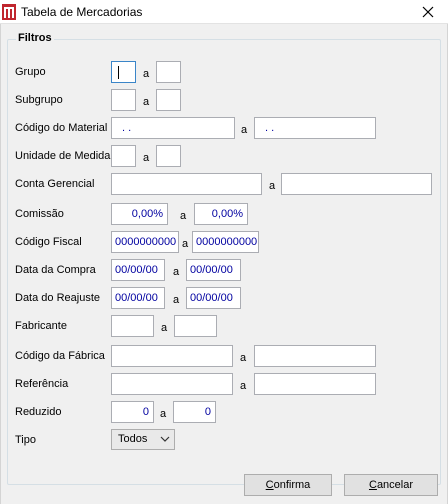 The width and height of the screenshot is (448, 504). What do you see at coordinates (172, 384) in the screenshot?
I see `referencia-from-input` at bounding box center [172, 384].